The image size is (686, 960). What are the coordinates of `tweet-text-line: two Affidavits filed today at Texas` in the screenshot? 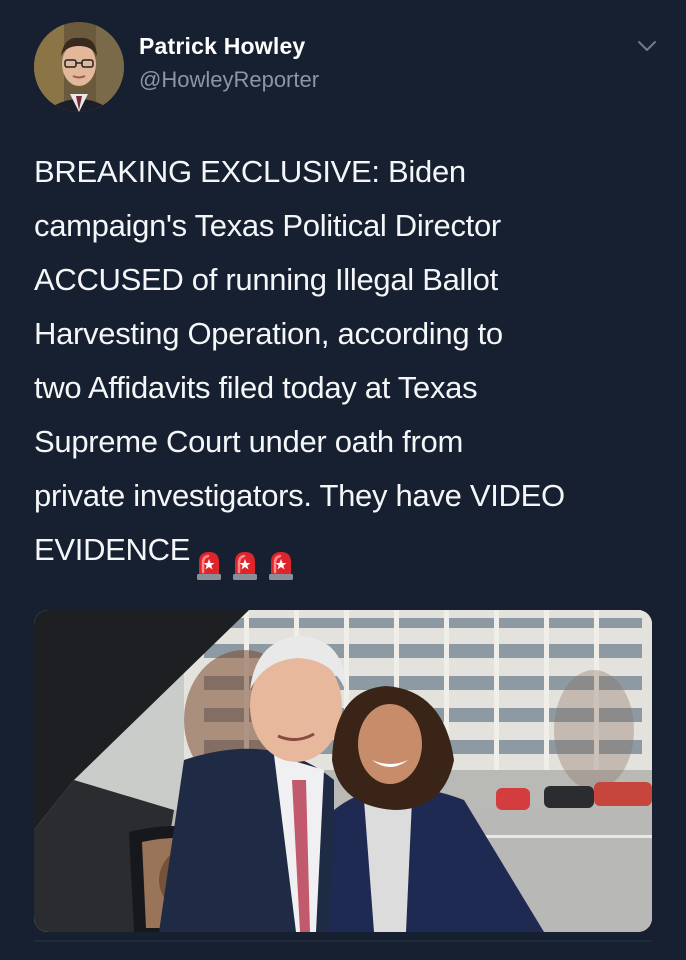 It's located at (256, 387).